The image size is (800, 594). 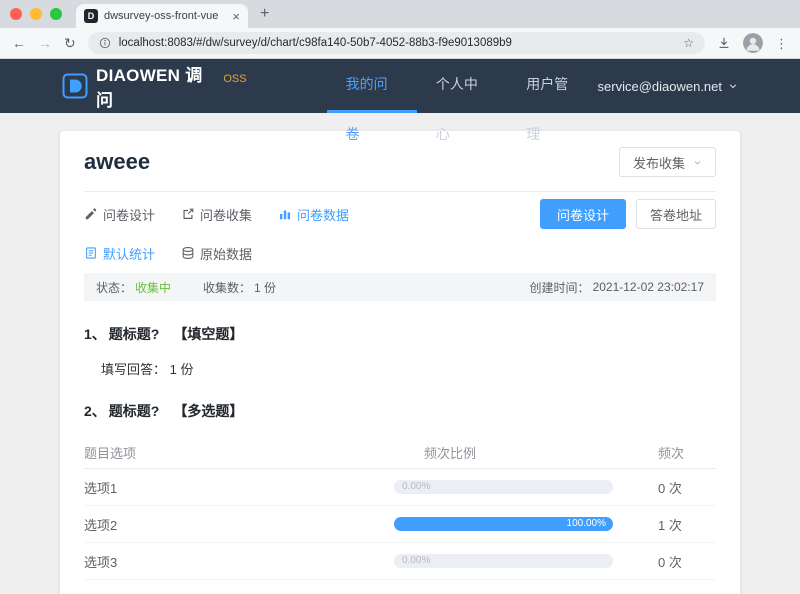 What do you see at coordinates (226, 215) in the screenshot?
I see `tab-label: 问卷收集` at bounding box center [226, 215].